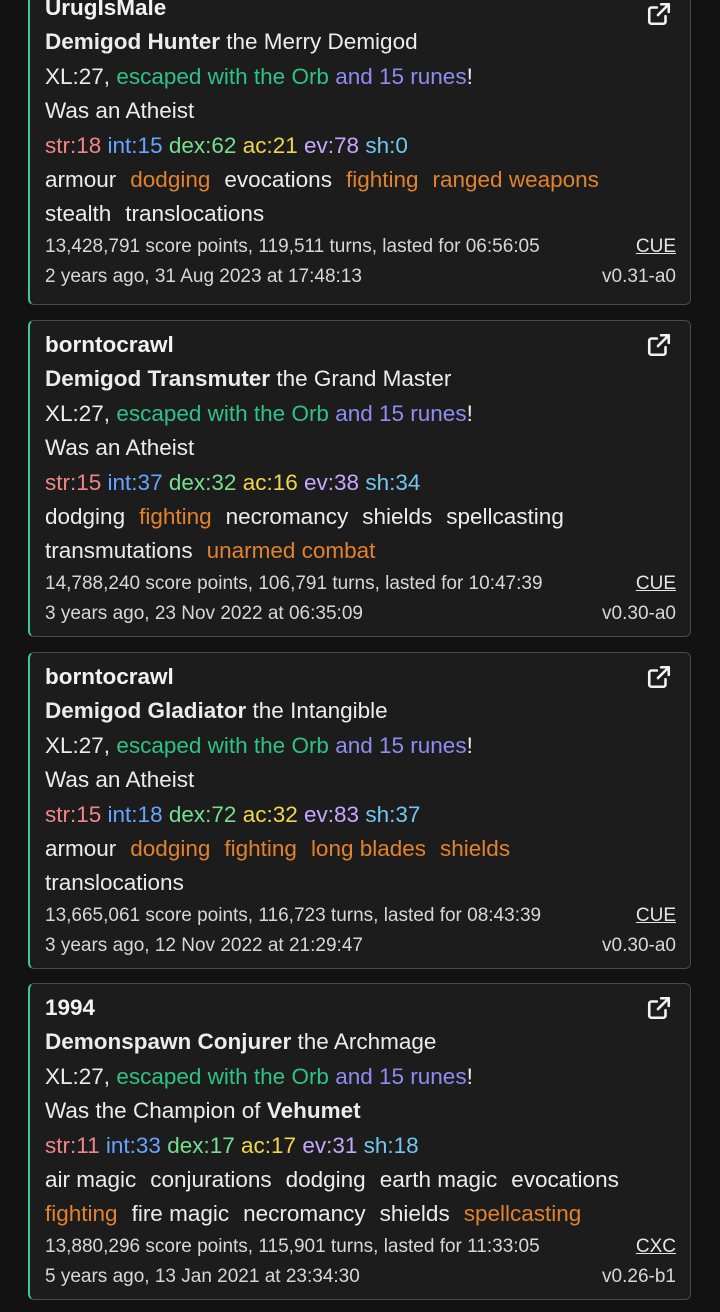 The width and height of the screenshot is (720, 1312). I want to click on player-name: 1994, so click(70, 1007).